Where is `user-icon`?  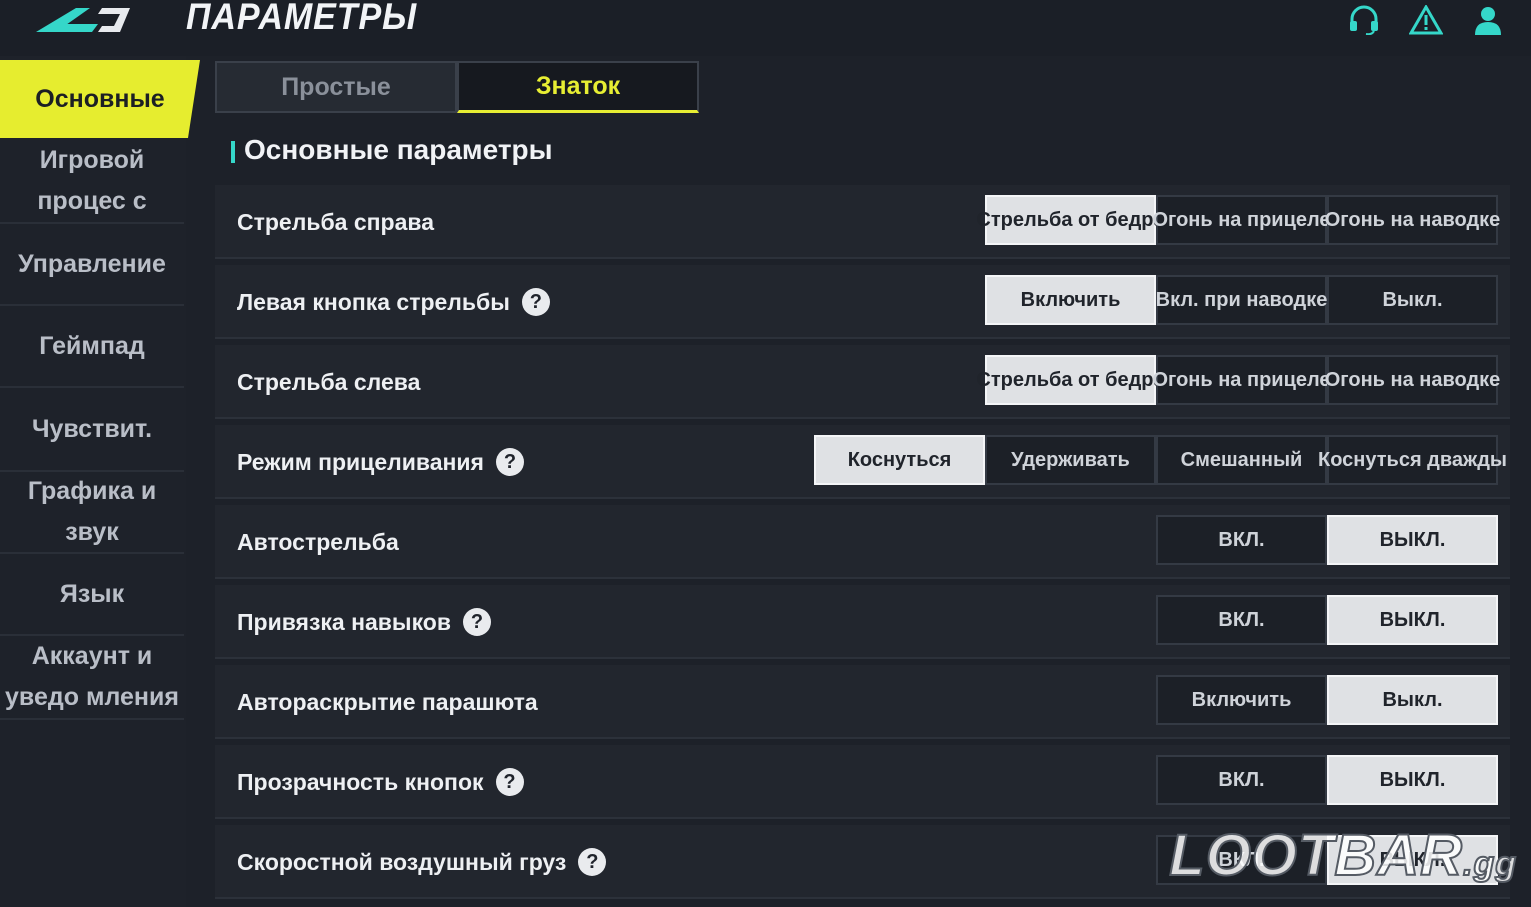
user-icon is located at coordinates (1488, 20).